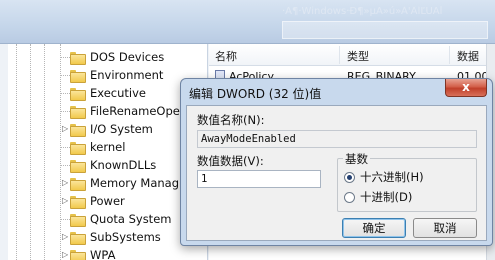 The width and height of the screenshot is (495, 260). Describe the element at coordinates (349, 177) in the screenshot. I see `radio-checked-icon` at that location.